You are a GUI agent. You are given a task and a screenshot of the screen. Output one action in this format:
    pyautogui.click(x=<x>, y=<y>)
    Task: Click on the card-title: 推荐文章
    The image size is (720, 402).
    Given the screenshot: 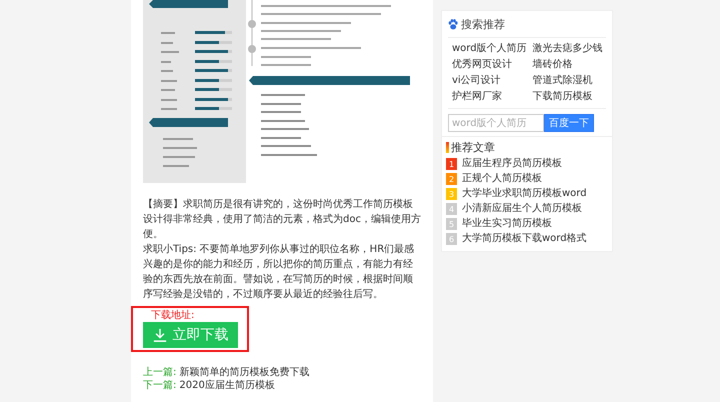 What is the action you would take?
    pyautogui.click(x=473, y=147)
    